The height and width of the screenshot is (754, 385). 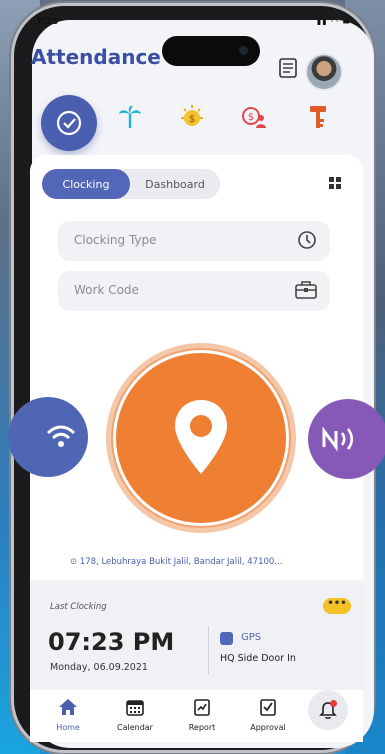 I want to click on nfc-icon, so click(x=338, y=439).